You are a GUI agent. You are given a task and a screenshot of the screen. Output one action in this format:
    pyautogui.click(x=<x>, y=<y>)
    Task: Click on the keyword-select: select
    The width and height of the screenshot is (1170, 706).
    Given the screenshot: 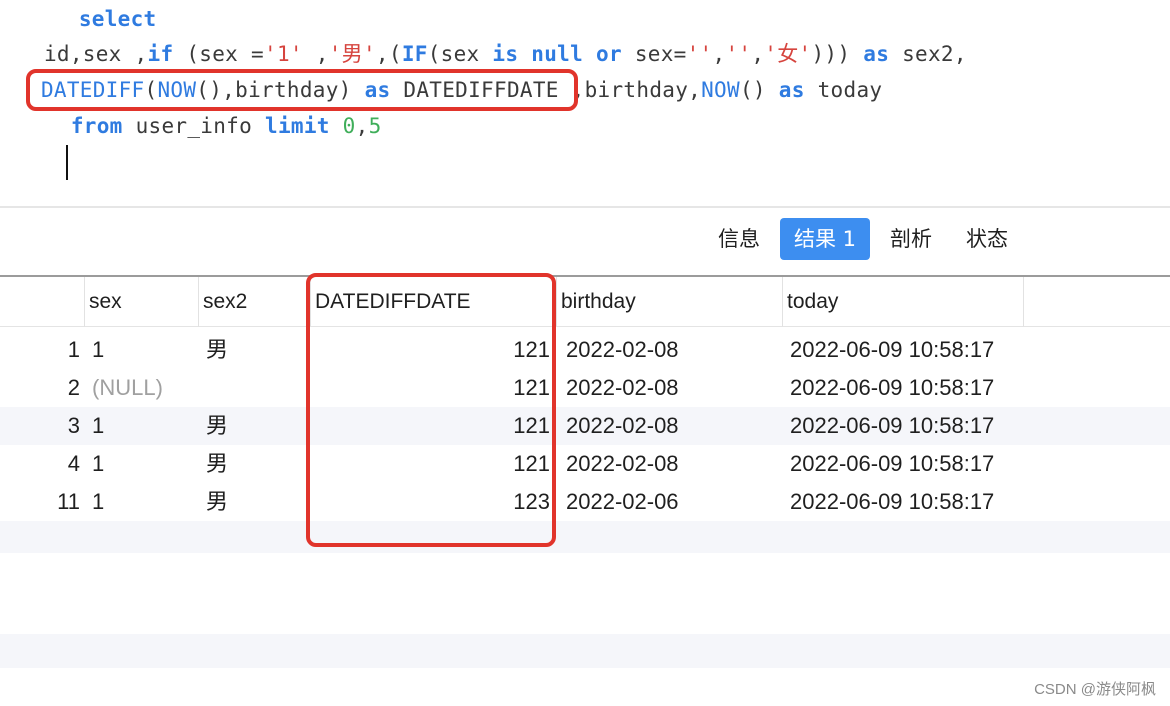 What is the action you would take?
    pyautogui.click(x=117, y=19)
    